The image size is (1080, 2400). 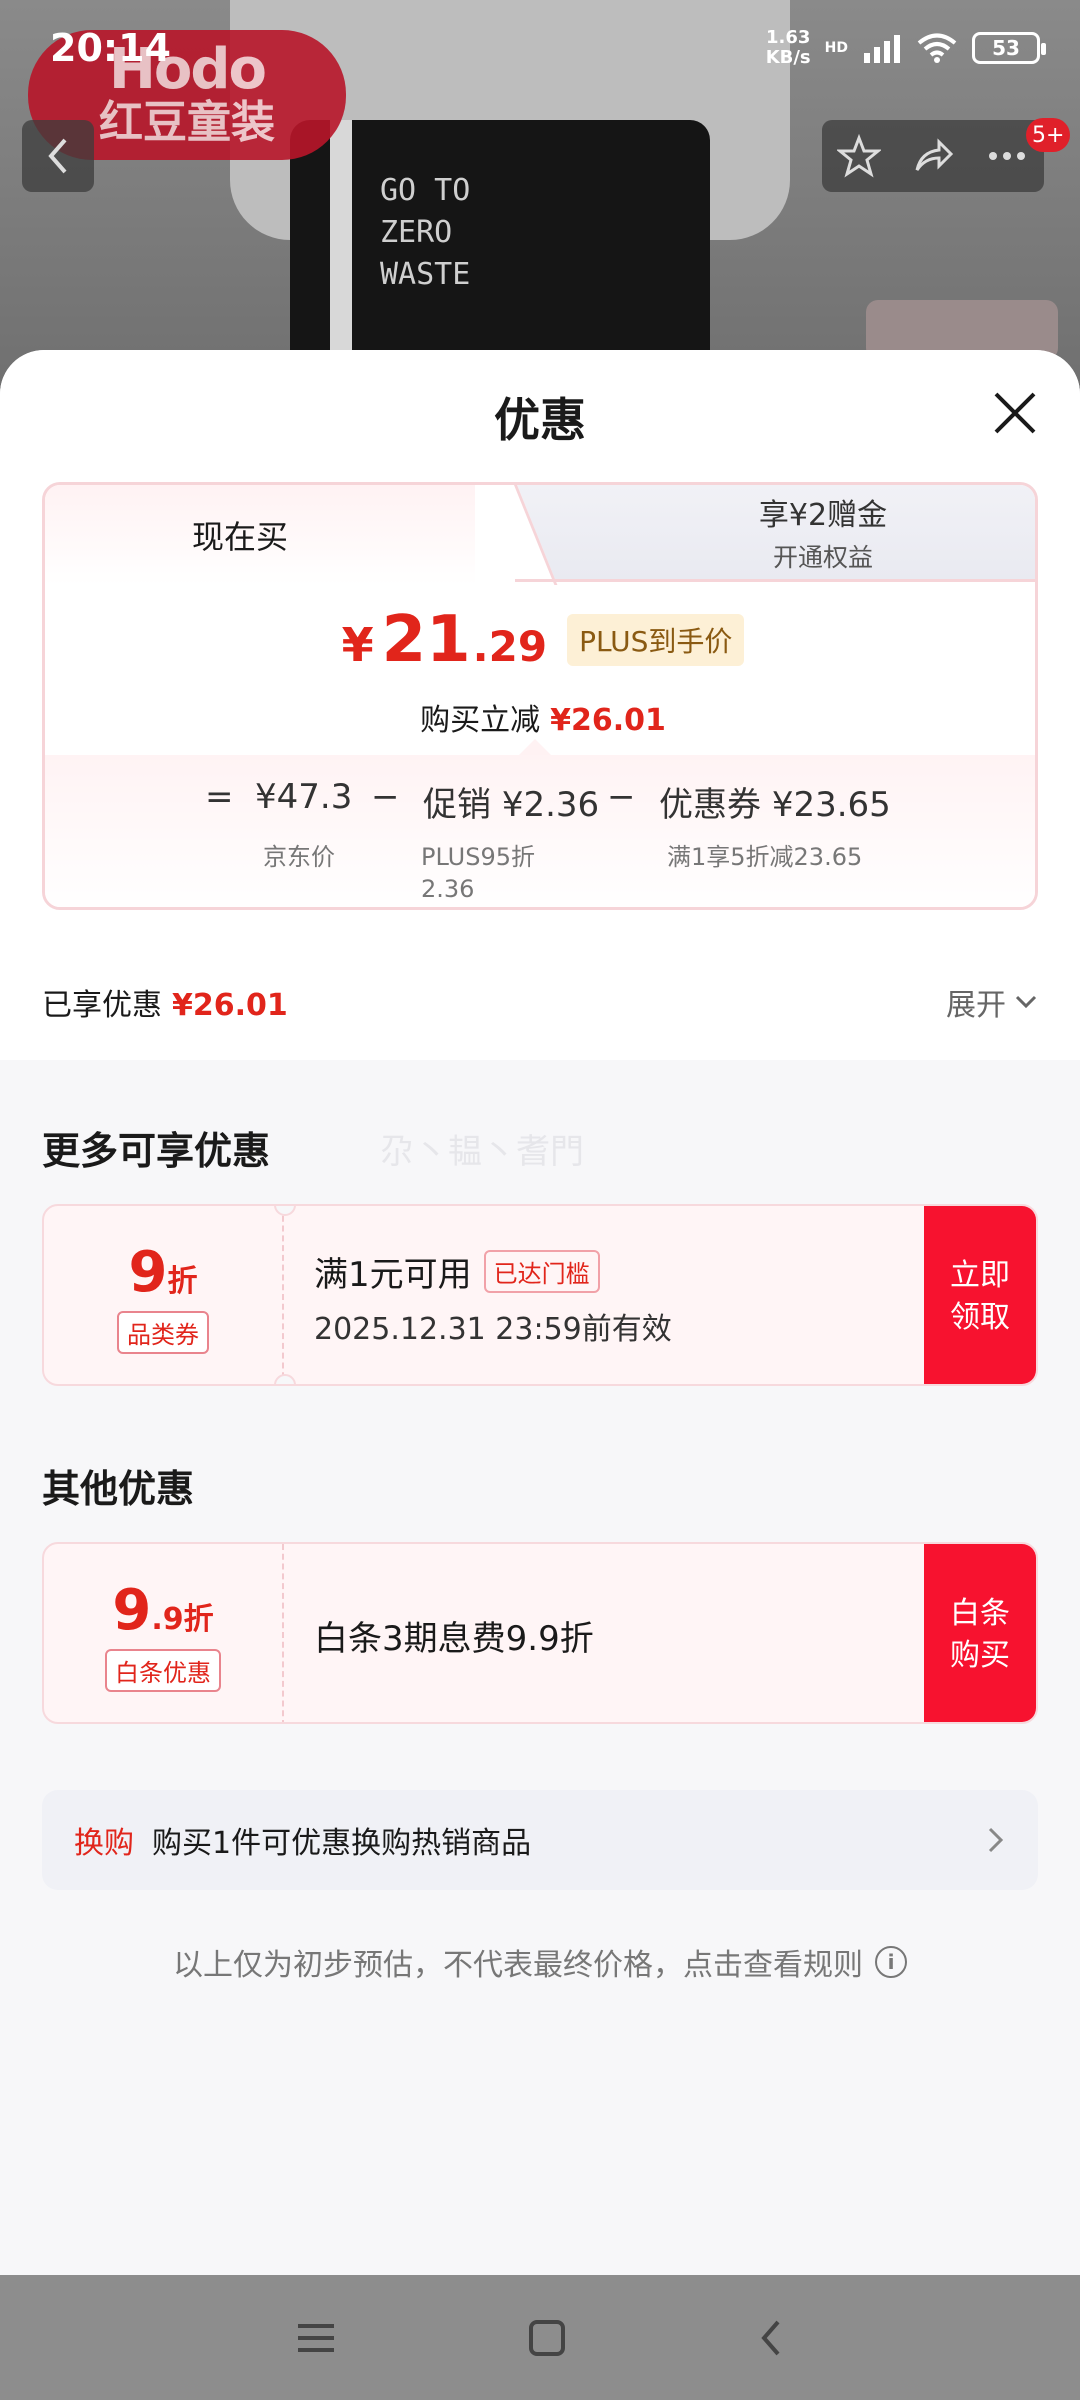 I want to click on price-disclaimer: 以上仅为初步预估，不代表最终价格，点击查看规则 i, so click(x=540, y=1962).